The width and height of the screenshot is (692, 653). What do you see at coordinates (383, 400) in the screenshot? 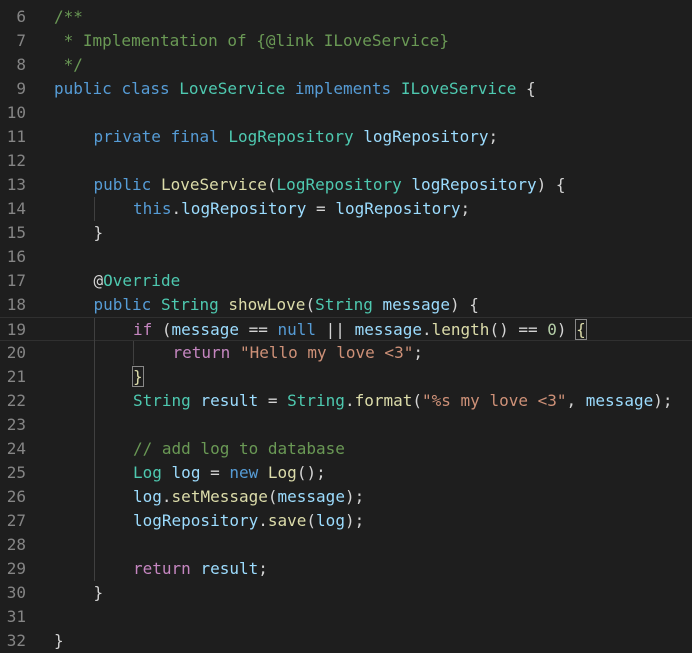
I see `code-token: format` at bounding box center [383, 400].